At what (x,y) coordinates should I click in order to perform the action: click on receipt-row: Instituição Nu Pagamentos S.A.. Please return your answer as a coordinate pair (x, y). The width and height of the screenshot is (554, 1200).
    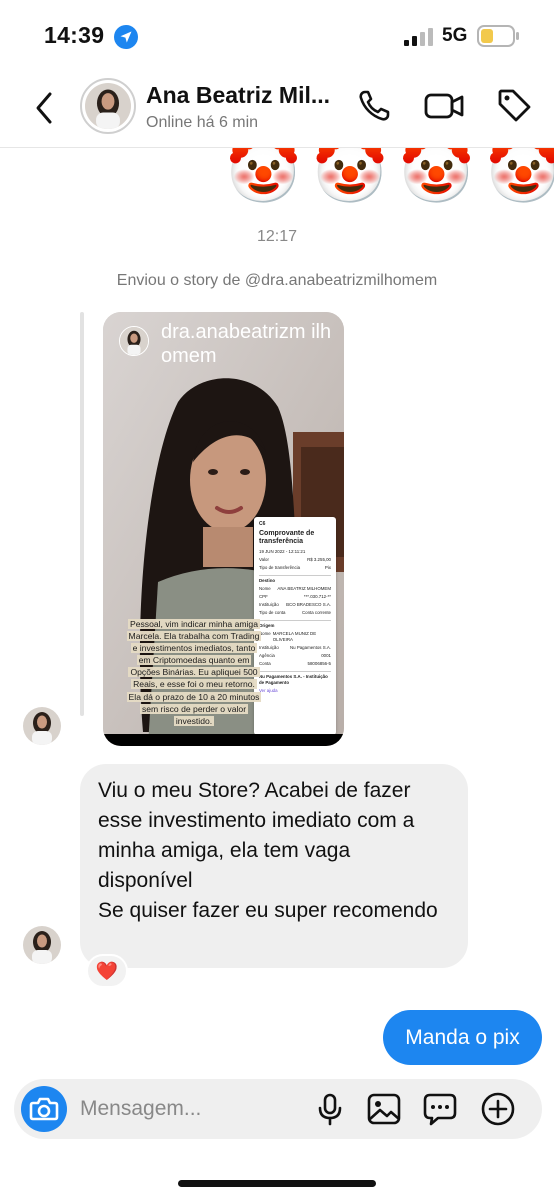
    Looking at the image, I should click on (295, 647).